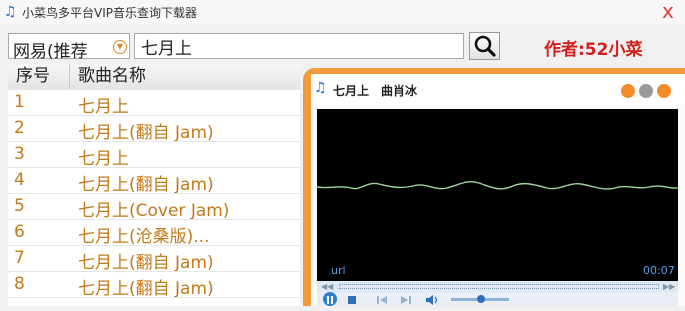 The image size is (685, 311). Describe the element at coordinates (19, 154) in the screenshot. I see `row-number: 3` at that location.